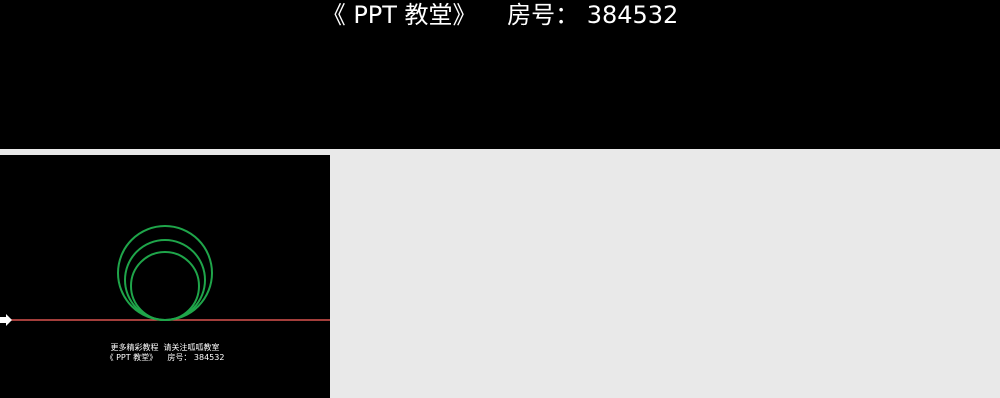  I want to click on arrow-right-icon, so click(6, 320).